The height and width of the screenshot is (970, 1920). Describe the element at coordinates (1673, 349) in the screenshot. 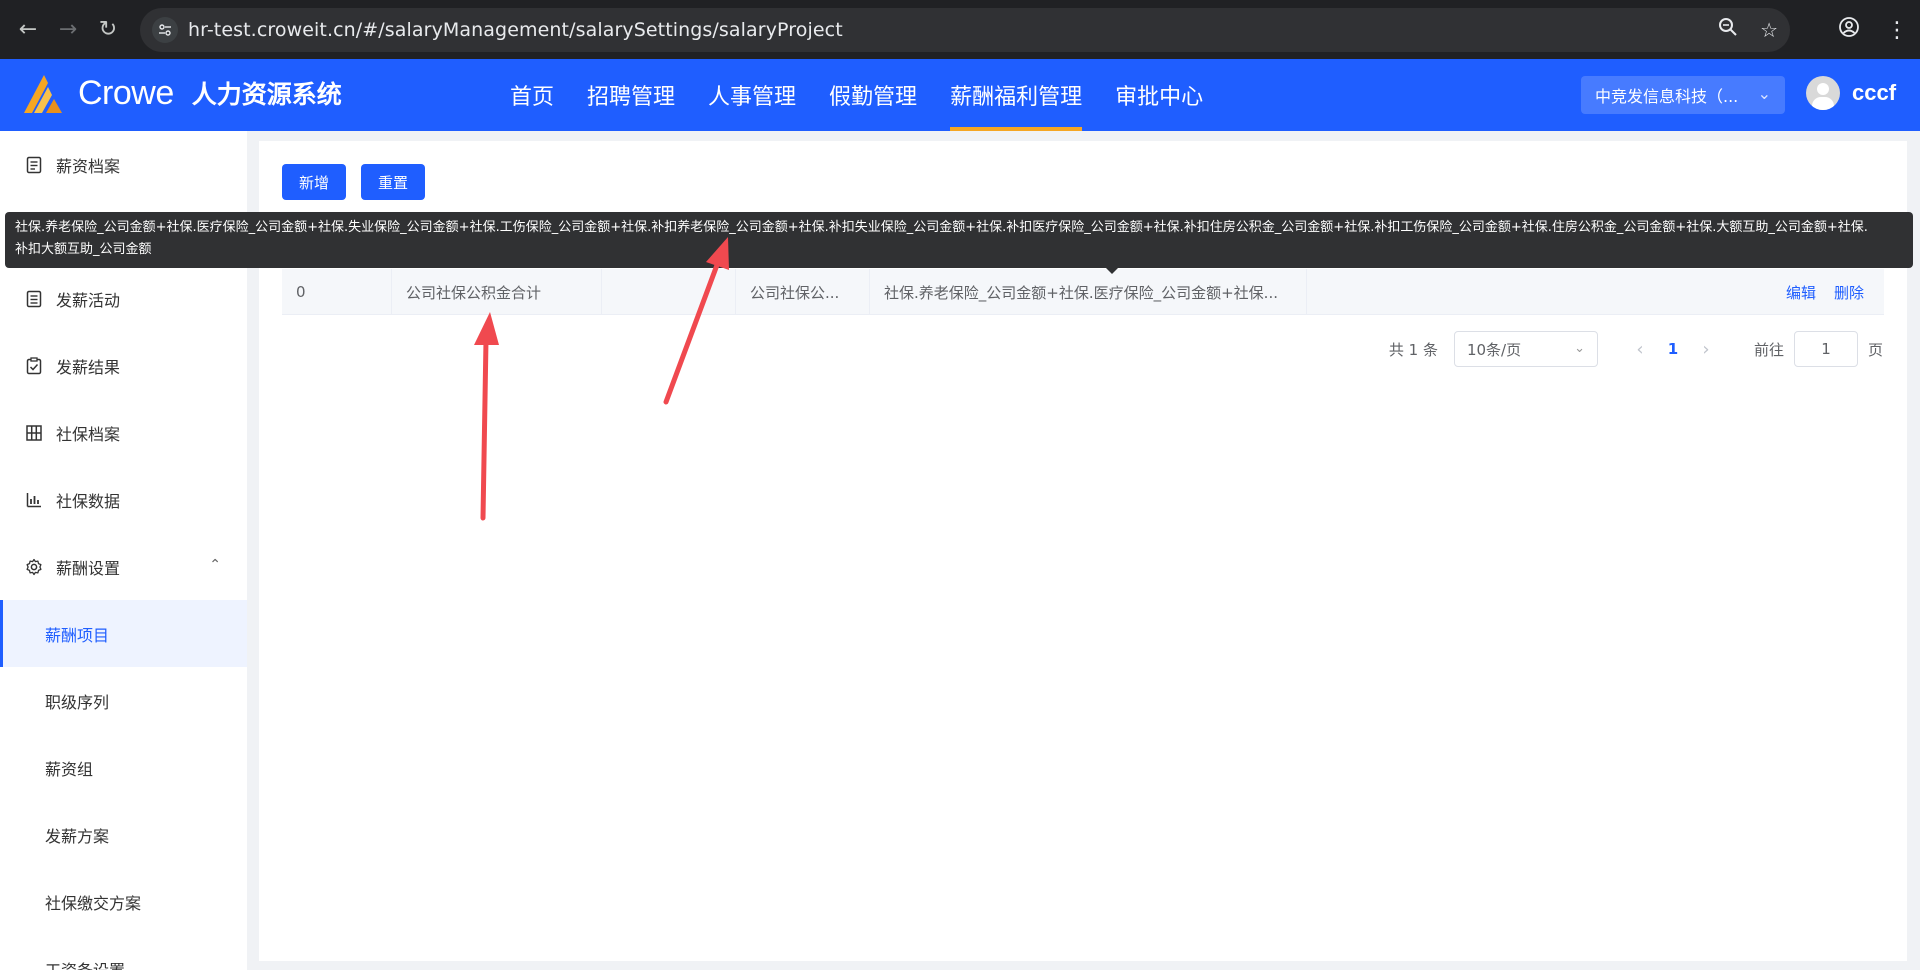

I see `page-number: 1` at that location.